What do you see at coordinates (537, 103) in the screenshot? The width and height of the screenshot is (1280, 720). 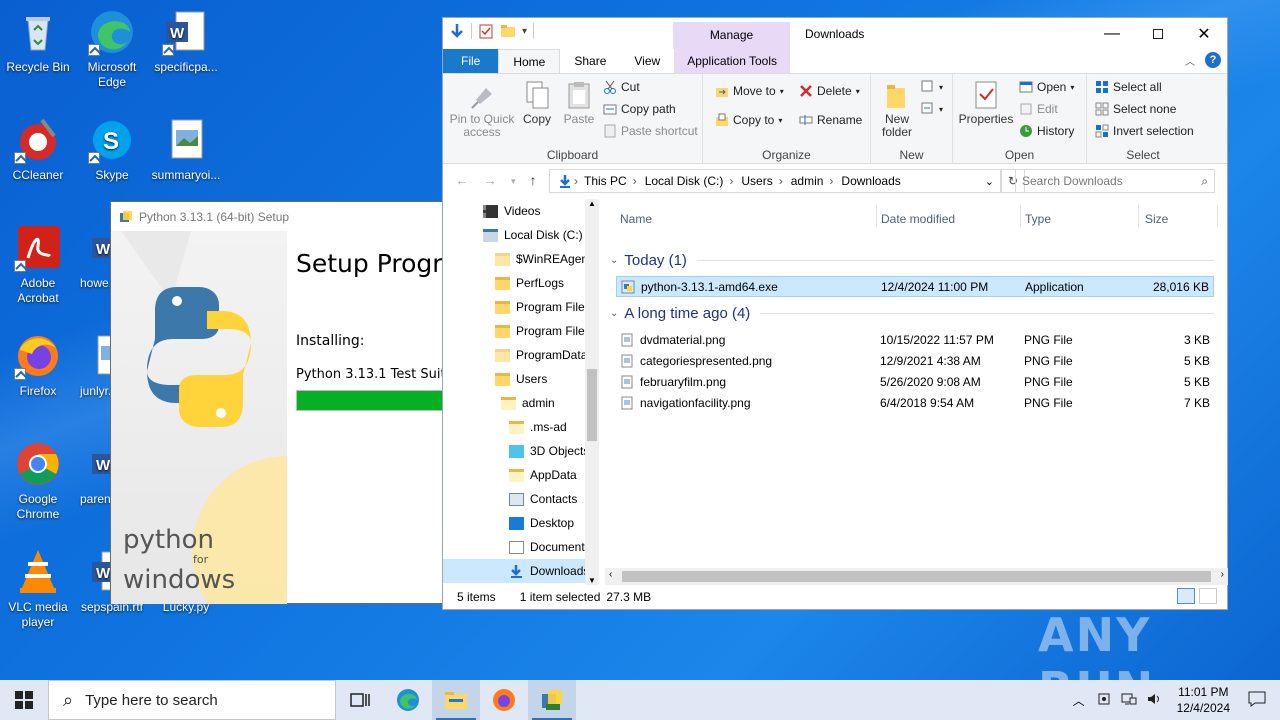 I see `copy-button: Copy` at bounding box center [537, 103].